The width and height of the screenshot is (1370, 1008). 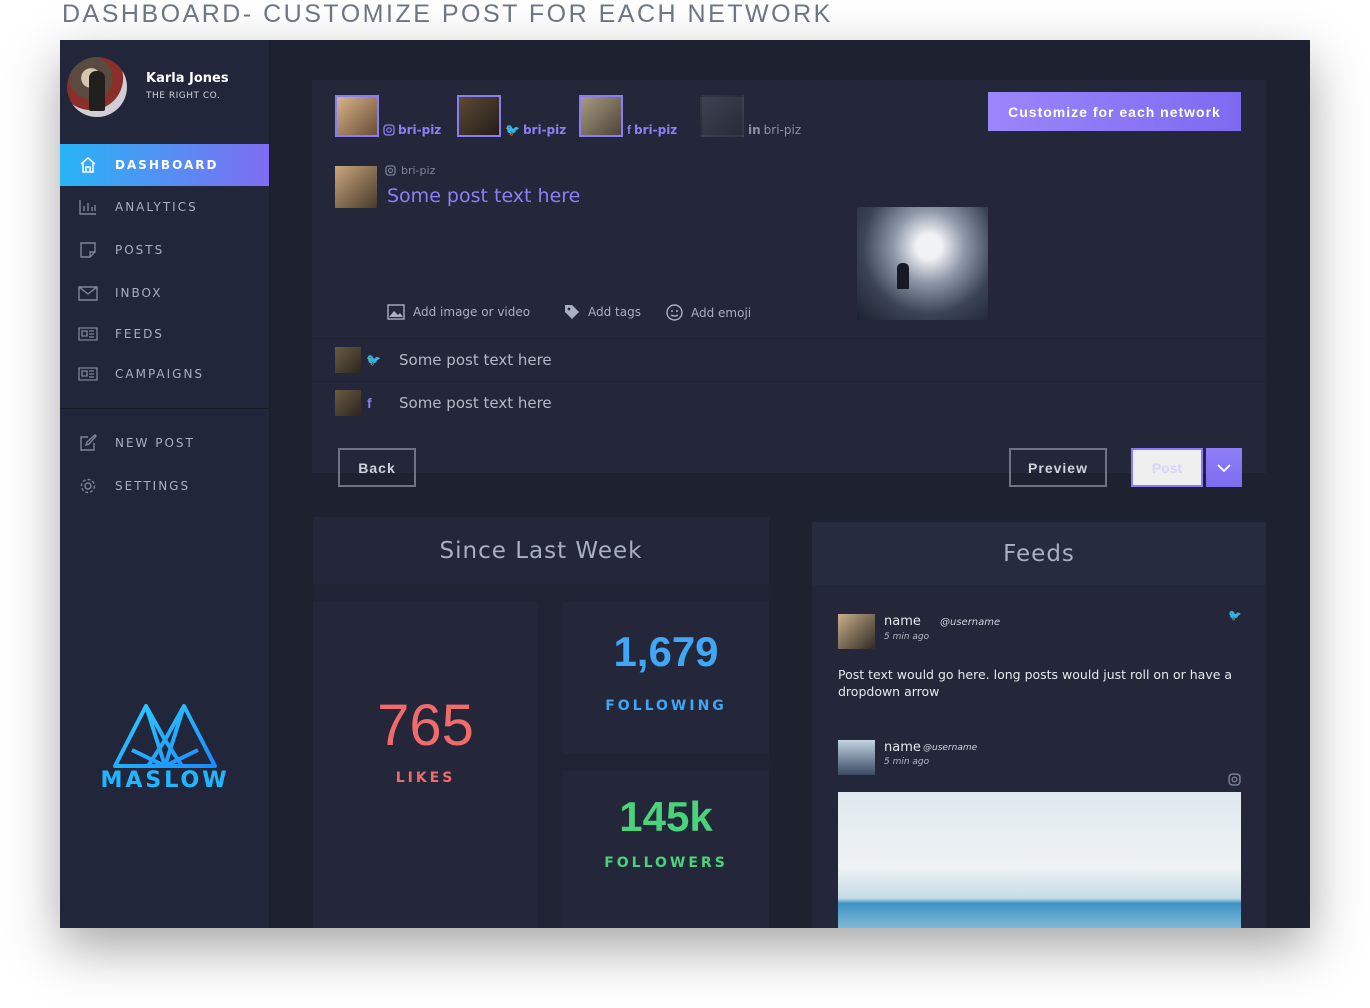 What do you see at coordinates (165, 736) in the screenshot?
I see `maslow-logo-mark` at bounding box center [165, 736].